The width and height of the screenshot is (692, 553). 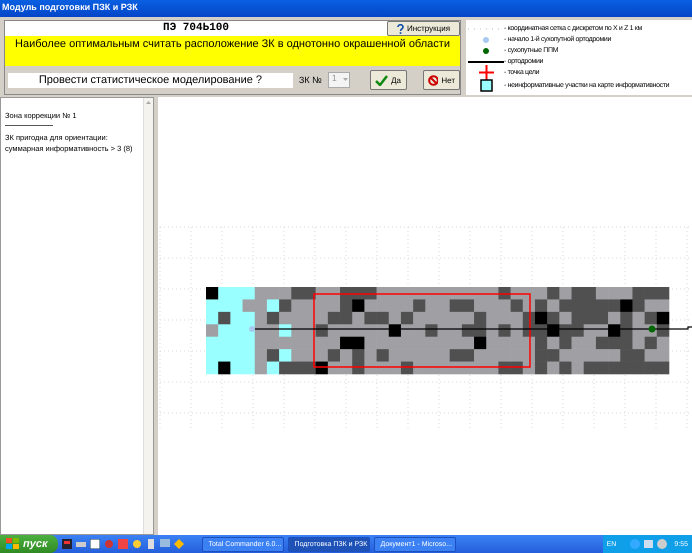 I want to click on check-icon, so click(x=381, y=80).